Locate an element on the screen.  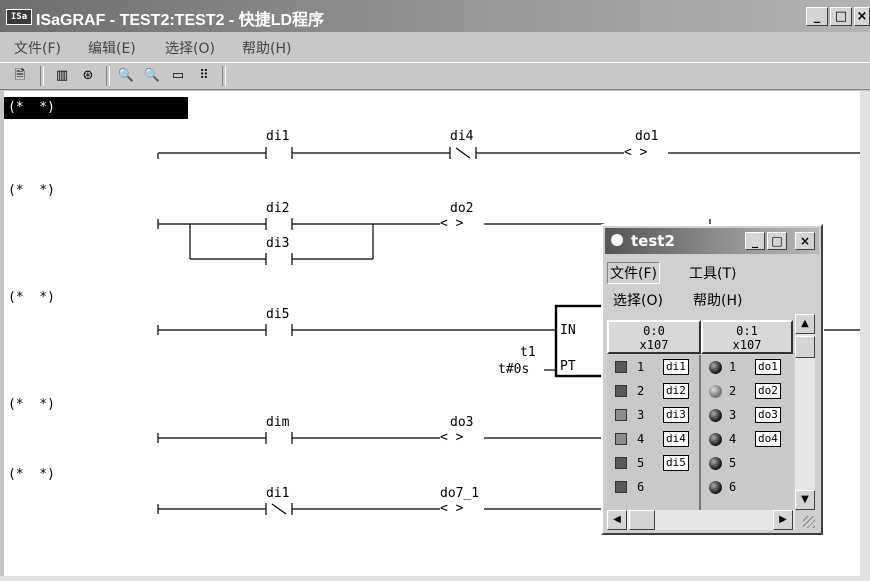
contact-label: di3 is located at coordinates (277, 243).